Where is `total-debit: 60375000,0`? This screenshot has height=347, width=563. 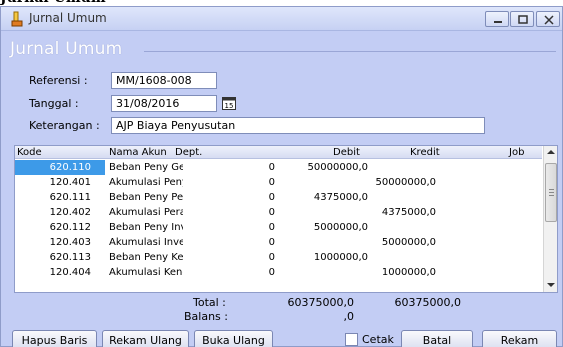 total-debit: 60375000,0 is located at coordinates (320, 302).